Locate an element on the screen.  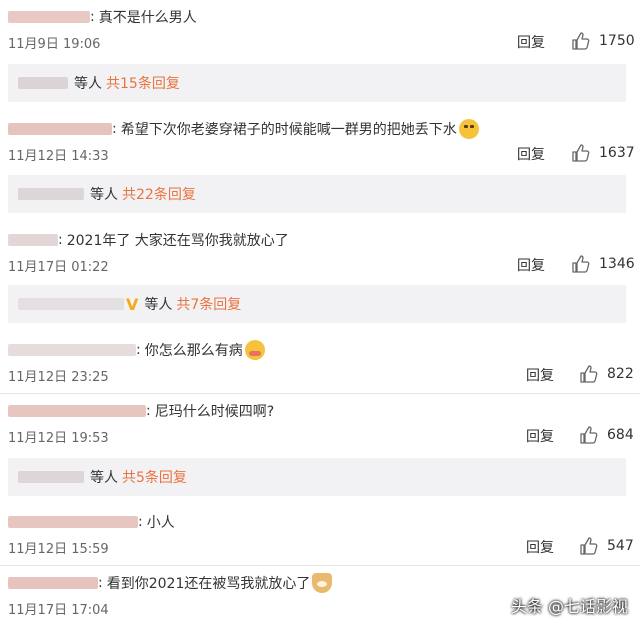
sub-replies-bar: 等人 共5条回复 is located at coordinates (317, 477).